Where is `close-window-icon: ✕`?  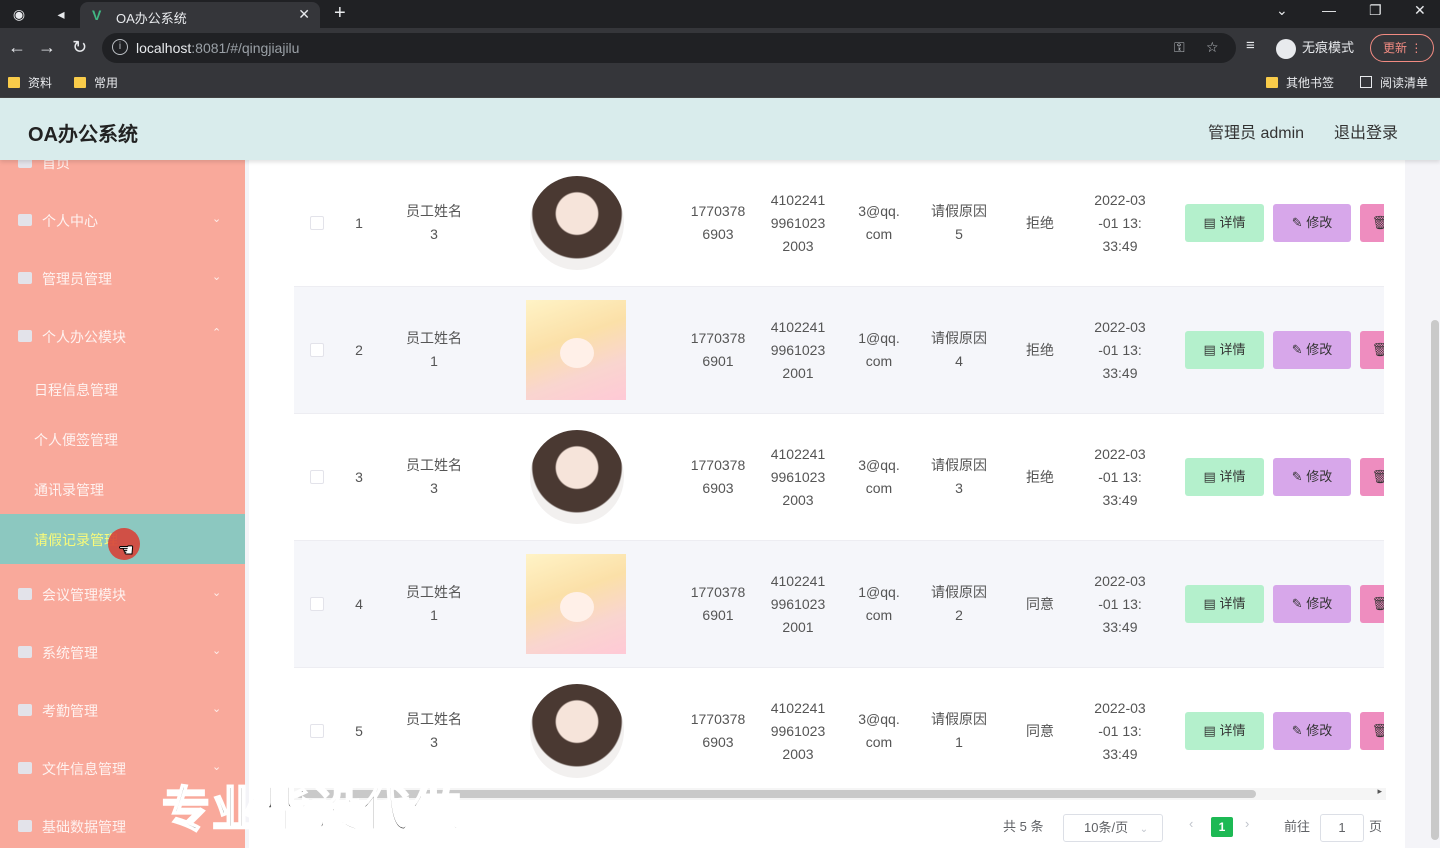 close-window-icon: ✕ is located at coordinates (1420, 10).